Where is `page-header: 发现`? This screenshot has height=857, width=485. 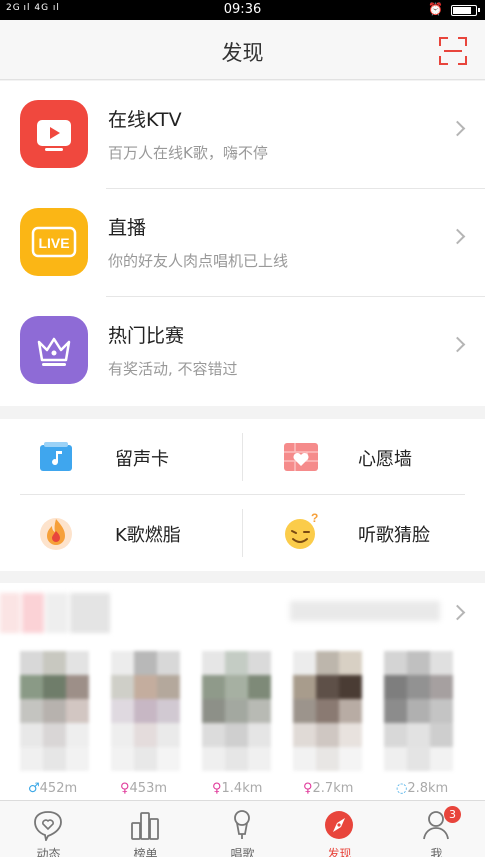 page-header: 发现 is located at coordinates (242, 50).